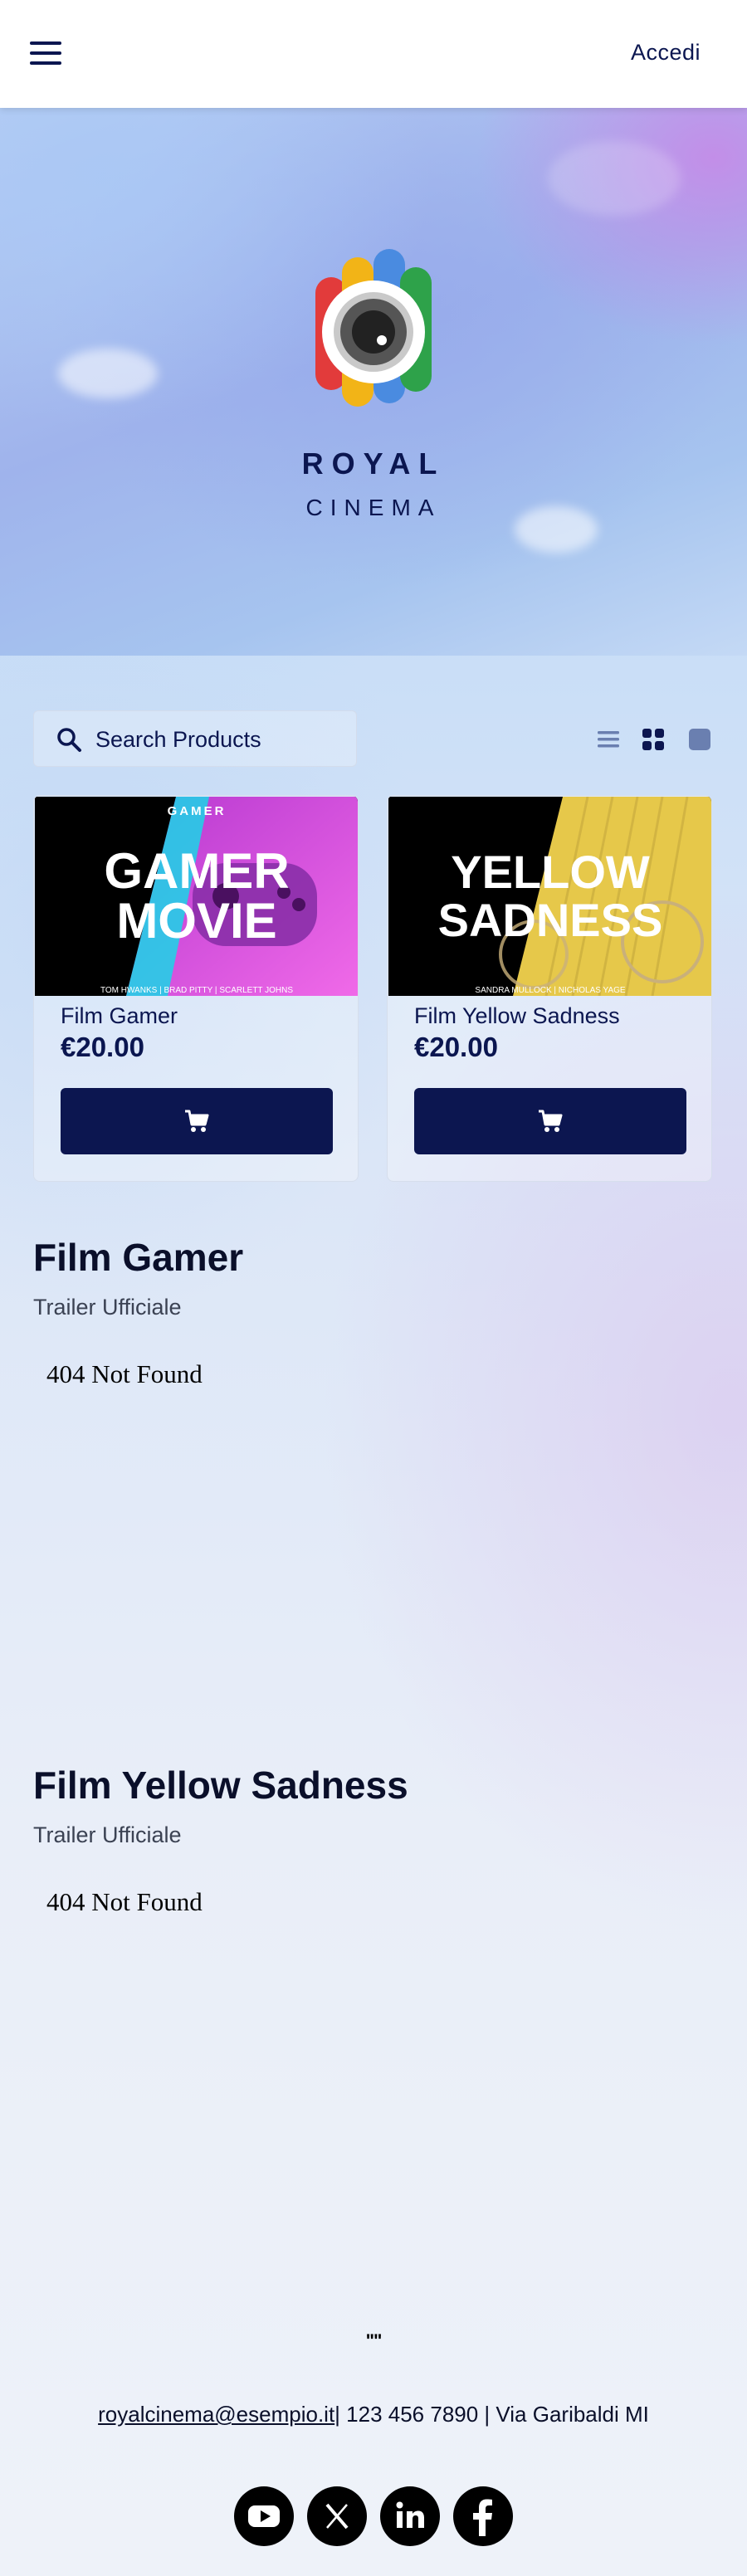 Image resolution: width=747 pixels, height=2576 pixels. Describe the element at coordinates (216, 2415) in the screenshot. I see `email-link: royalcinema@esempio.it` at that location.